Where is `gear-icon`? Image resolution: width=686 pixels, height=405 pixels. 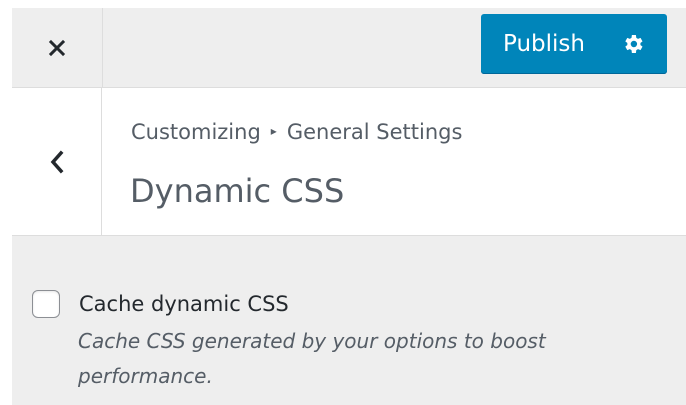
gear-icon is located at coordinates (633, 44).